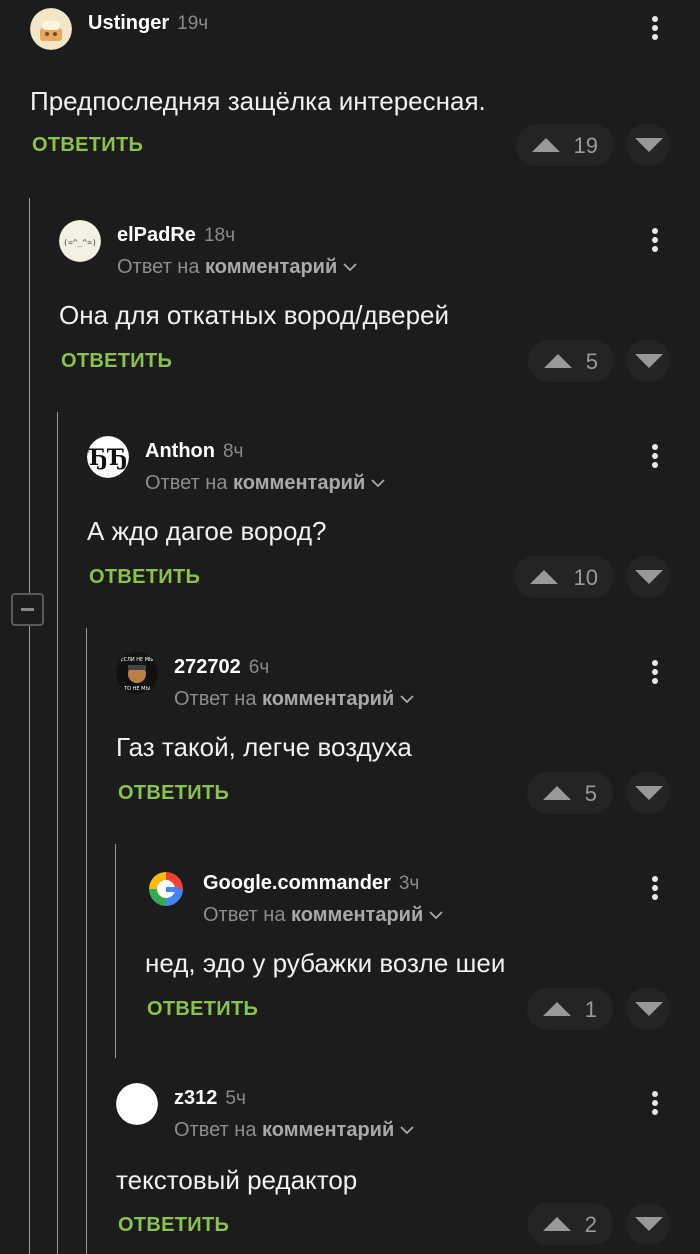  What do you see at coordinates (176, 235) in the screenshot?
I see `author-name: elPadRe 18ч` at bounding box center [176, 235].